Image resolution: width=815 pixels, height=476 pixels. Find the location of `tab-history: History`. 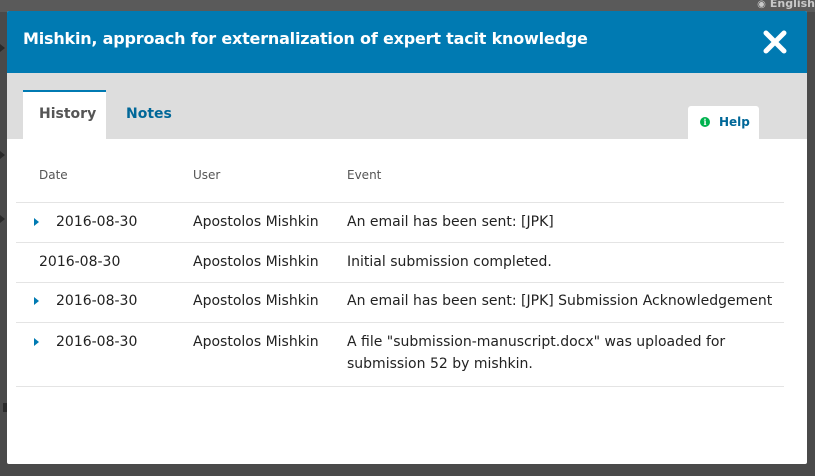

tab-history: History is located at coordinates (64, 114).